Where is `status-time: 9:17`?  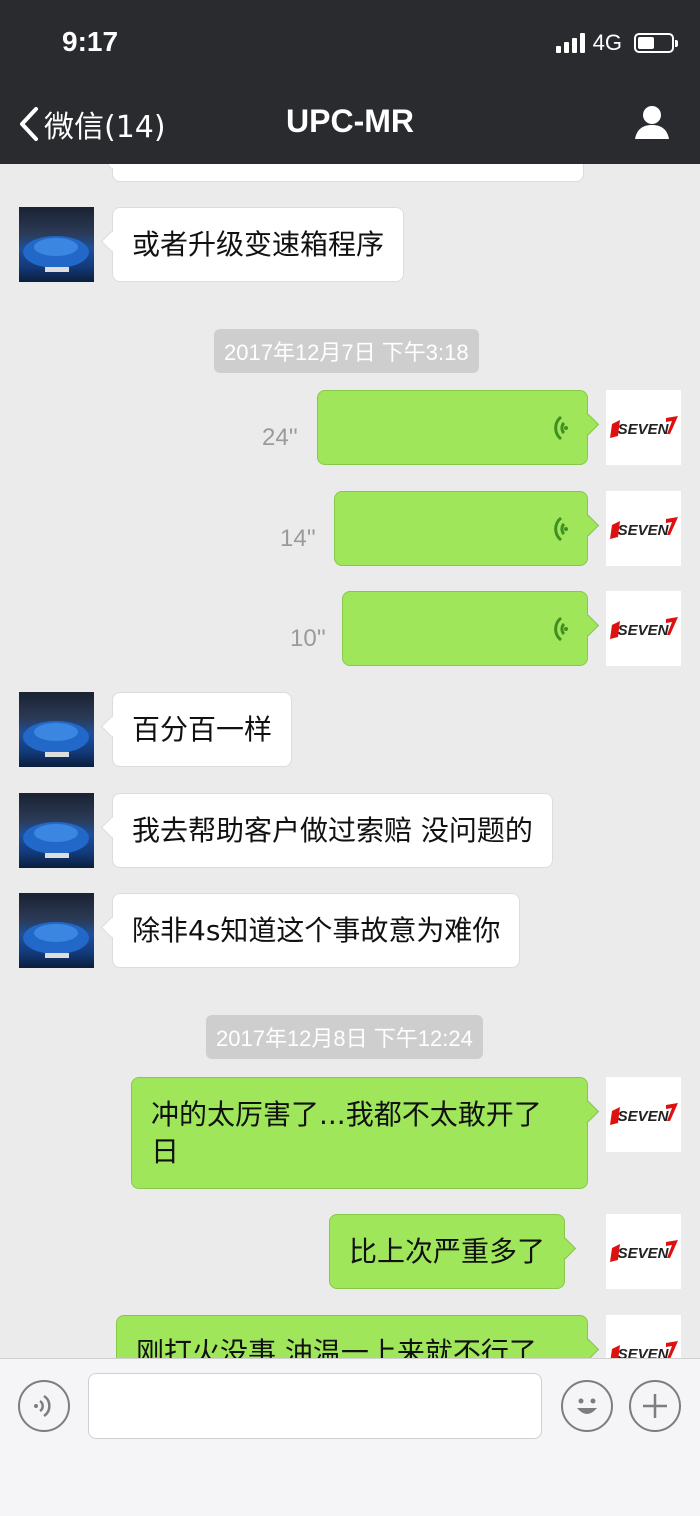
status-time: 9:17 is located at coordinates (90, 41).